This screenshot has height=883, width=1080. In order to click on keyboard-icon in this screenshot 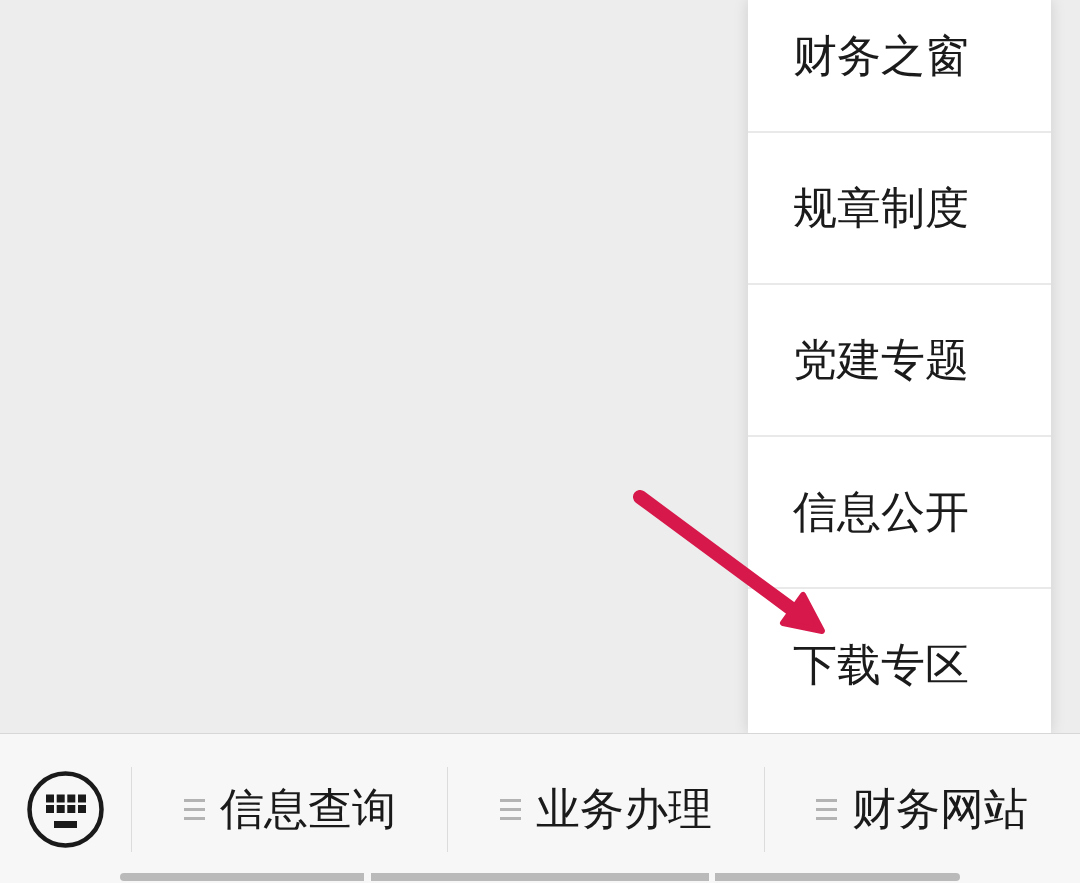, I will do `click(65, 809)`.